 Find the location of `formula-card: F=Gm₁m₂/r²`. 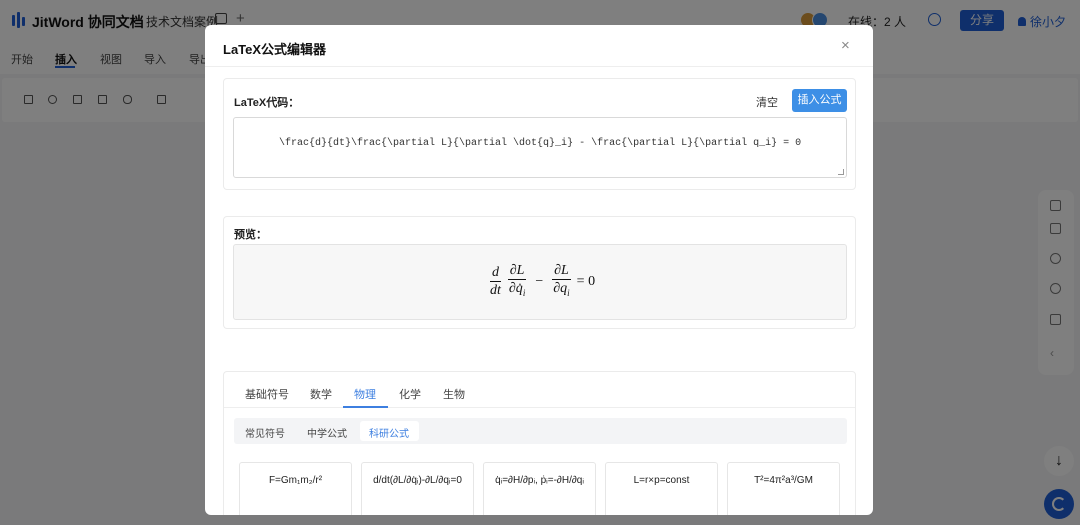

formula-card: F=Gm₁m₂/r² is located at coordinates (295, 488).